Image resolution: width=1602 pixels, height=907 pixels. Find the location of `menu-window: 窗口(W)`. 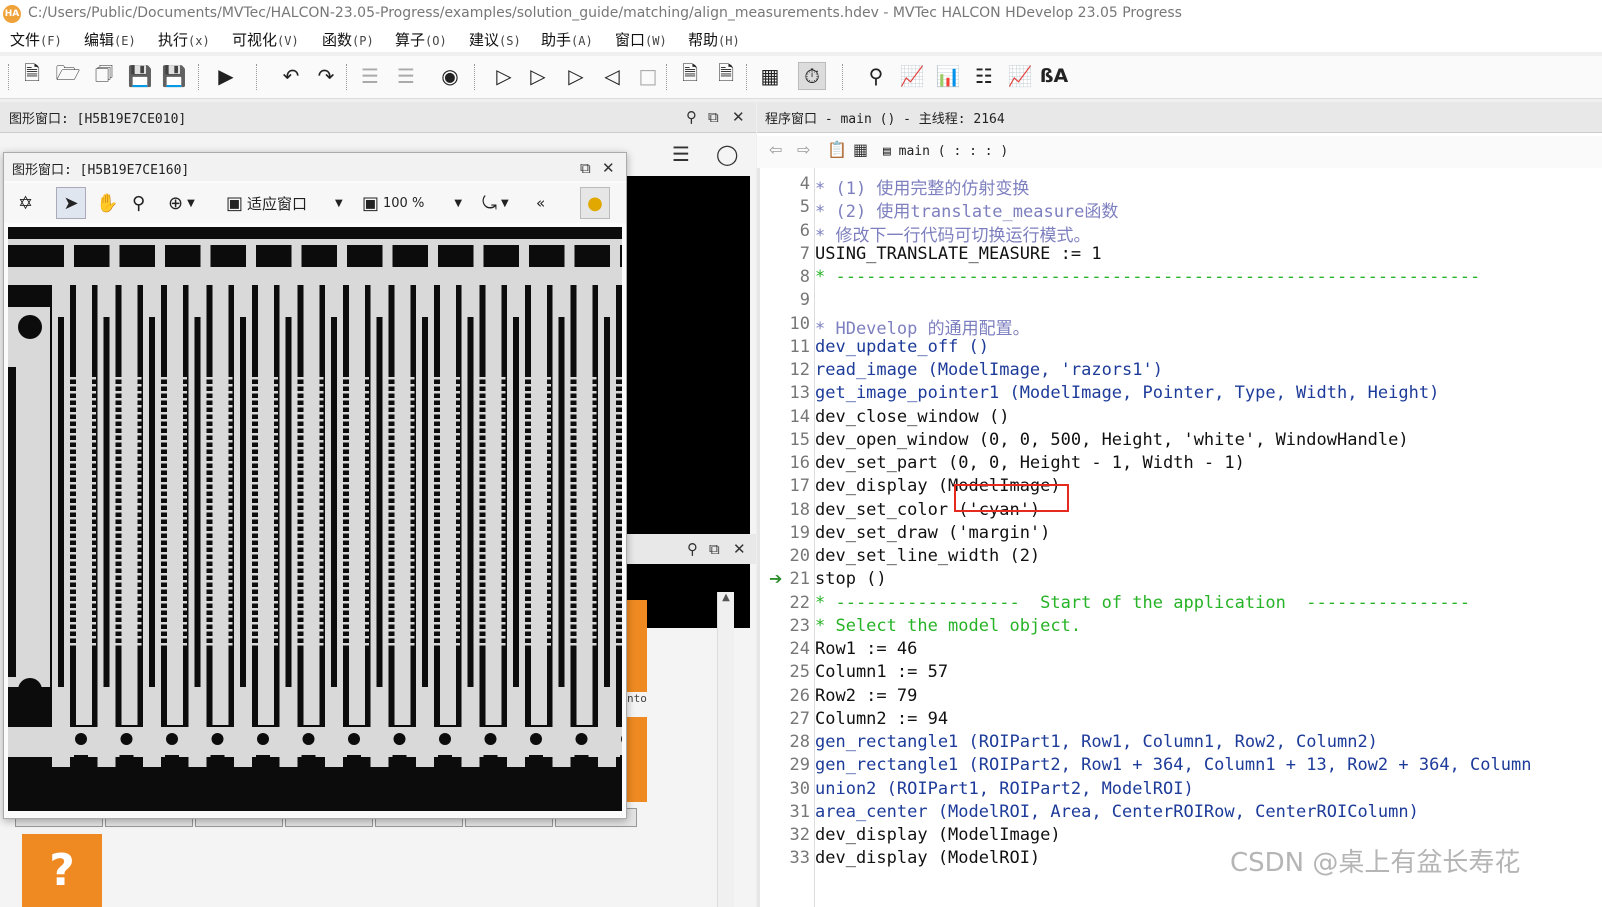

menu-window: 窗口(W) is located at coordinates (641, 39).